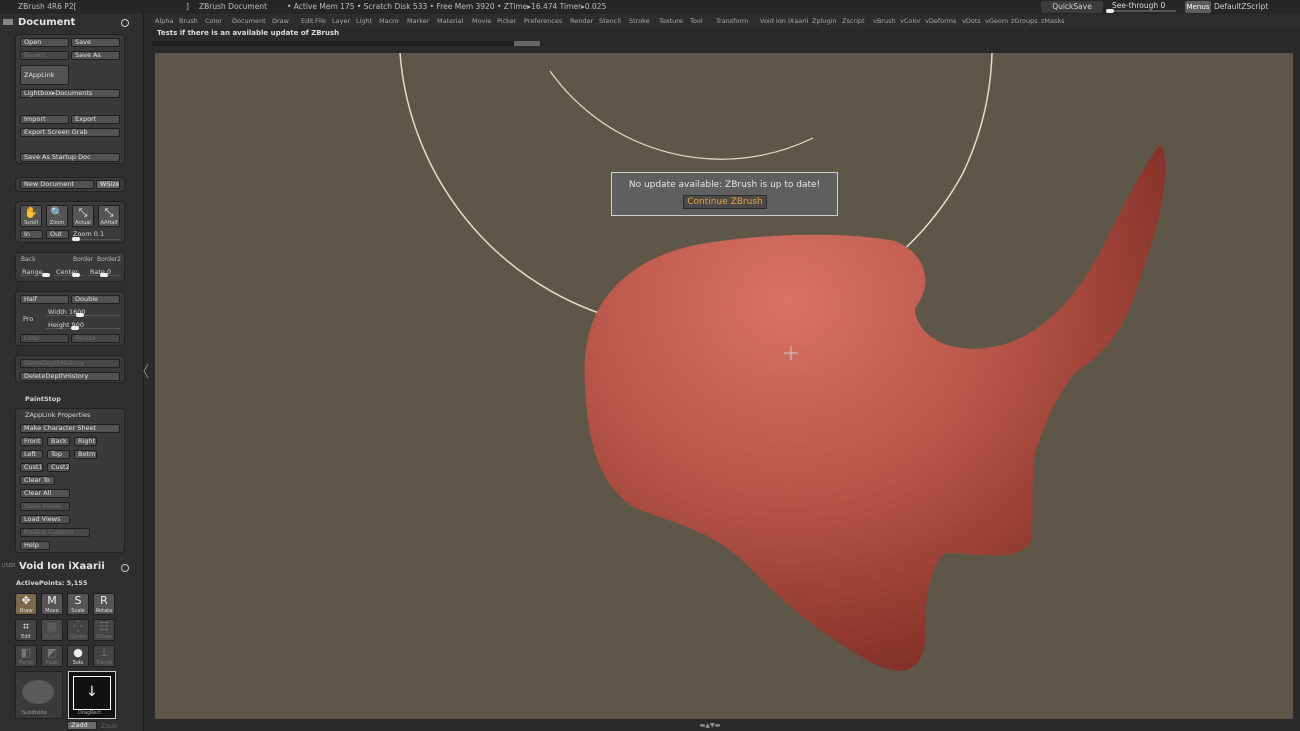 The image size is (1300, 731). What do you see at coordinates (389, 21) in the screenshot?
I see `menu-macro: Macro` at bounding box center [389, 21].